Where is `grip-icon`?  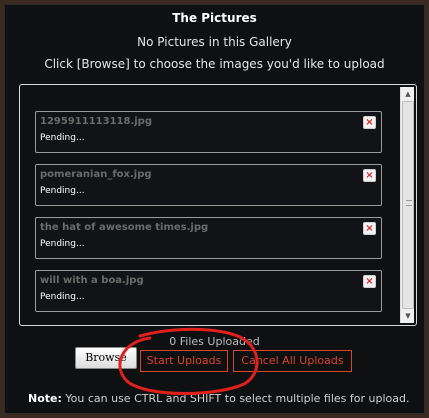 grip-icon is located at coordinates (409, 203).